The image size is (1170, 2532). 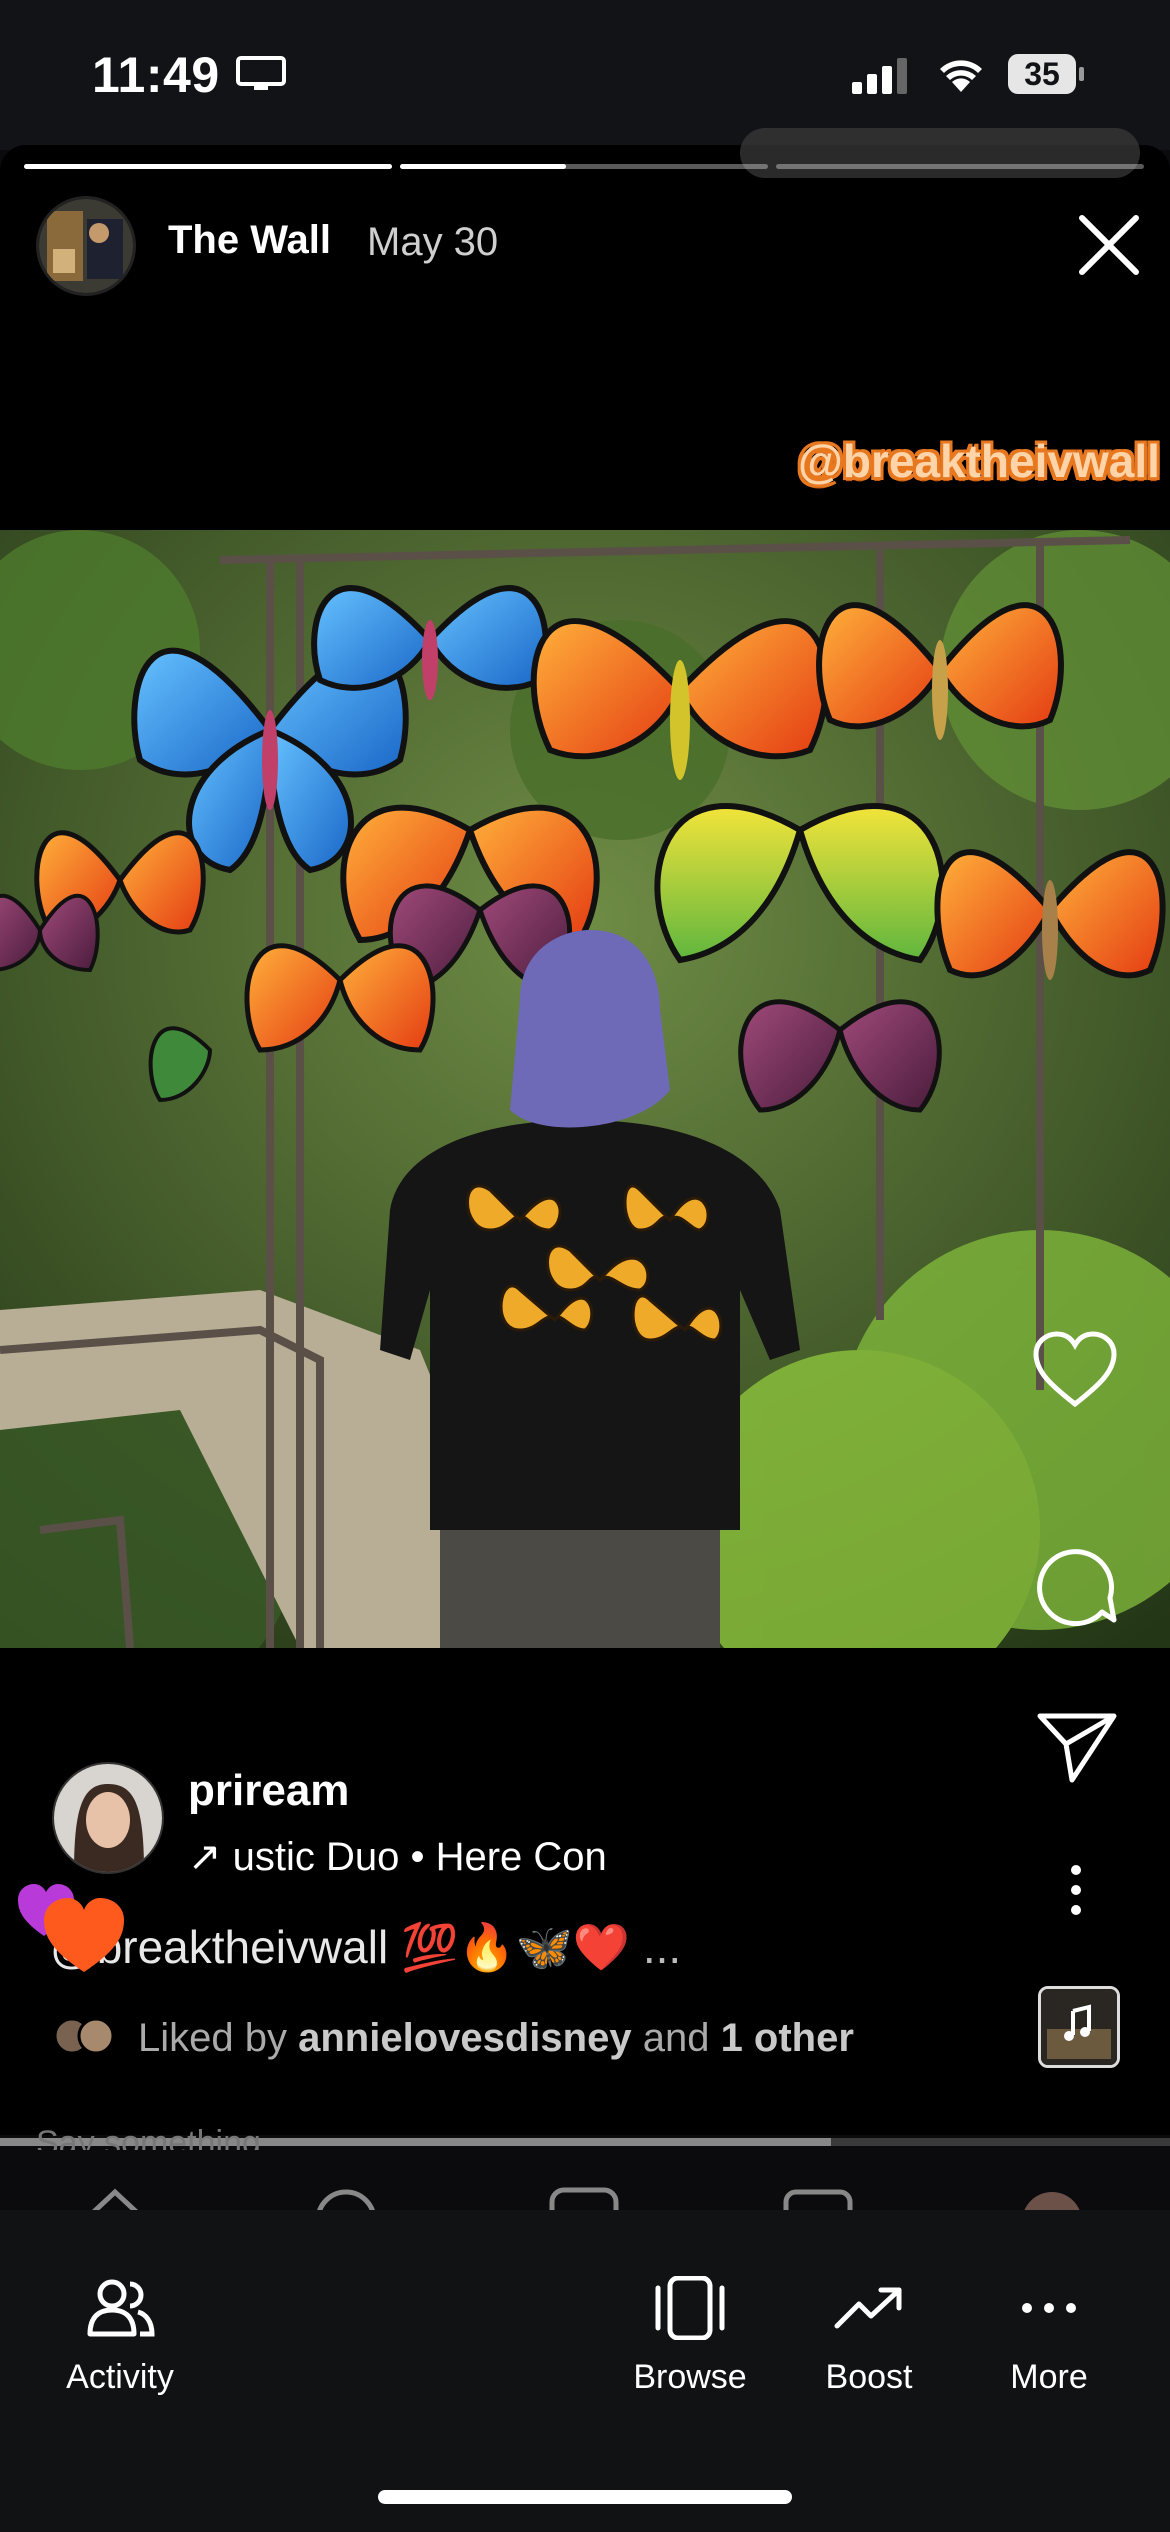 I want to click on story-date: May 30, so click(x=433, y=242).